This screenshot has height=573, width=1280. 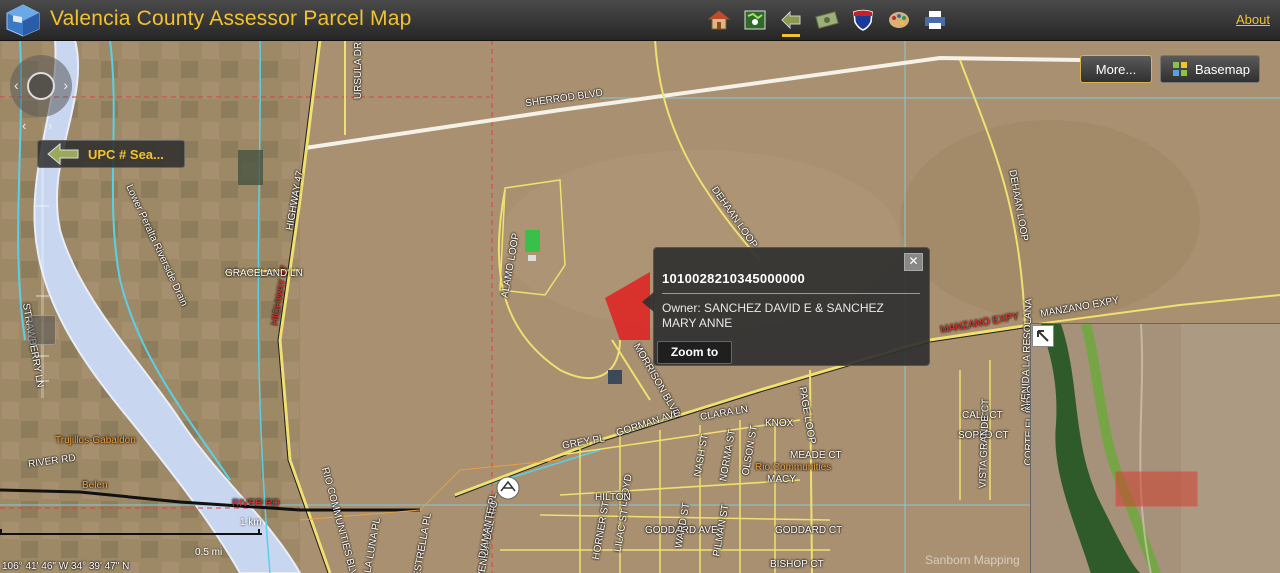 I want to click on interstate-shield-icon, so click(x=863, y=20).